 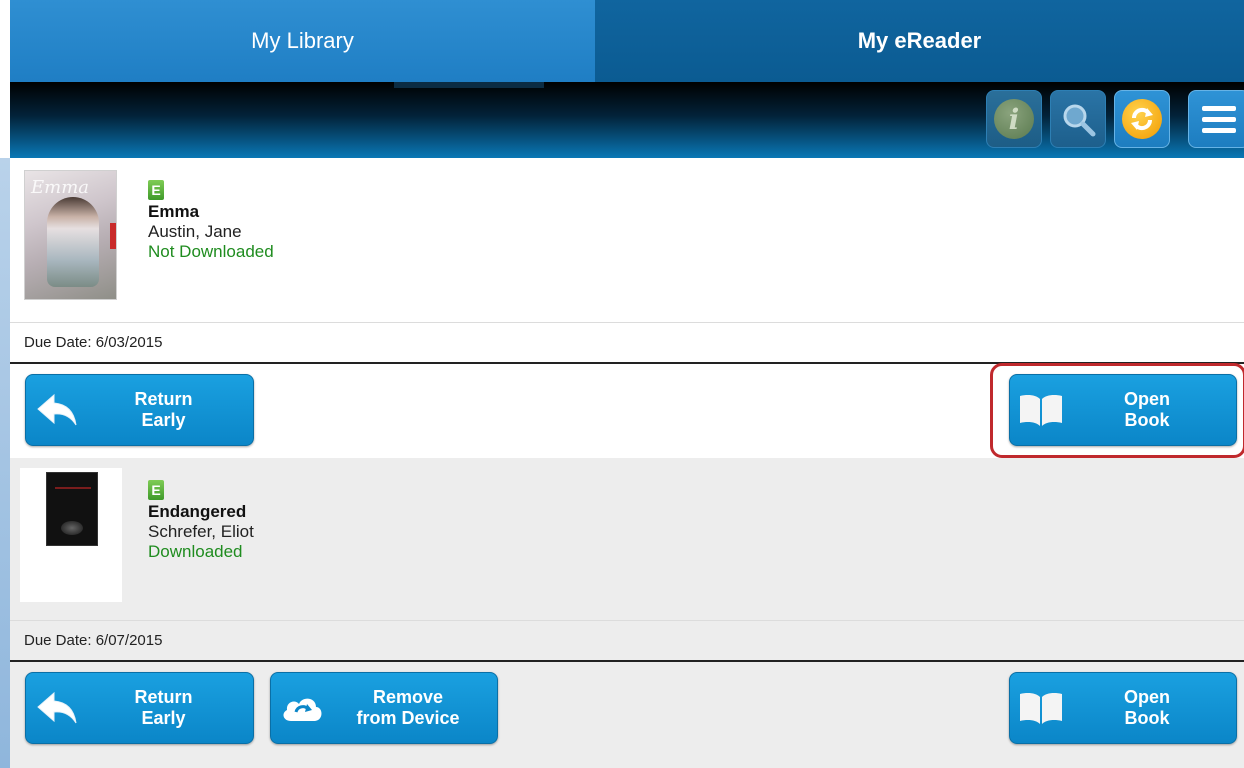 What do you see at coordinates (627, 120) in the screenshot?
I see `toolbar: i` at bounding box center [627, 120].